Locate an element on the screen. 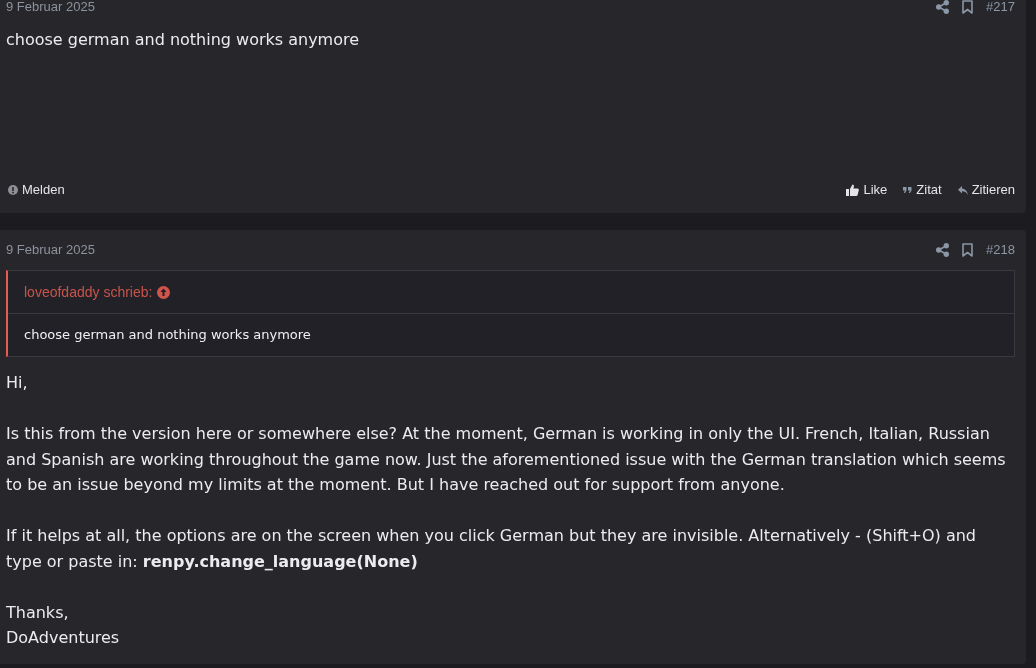 This screenshot has height=668, width=1036. post-paragraph: Thanks, DoAdventures is located at coordinates (63, 625).